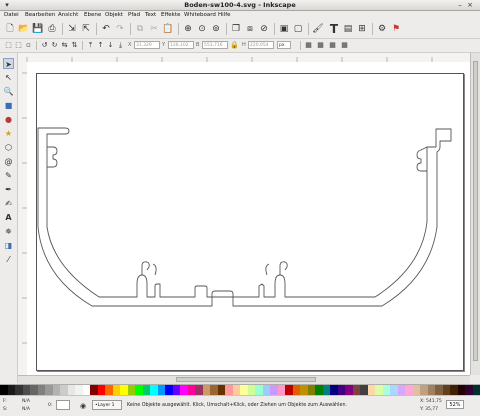 This screenshot has height=416, width=480. I want to click on zoom-selection-icon: ⊕, so click(188, 29).